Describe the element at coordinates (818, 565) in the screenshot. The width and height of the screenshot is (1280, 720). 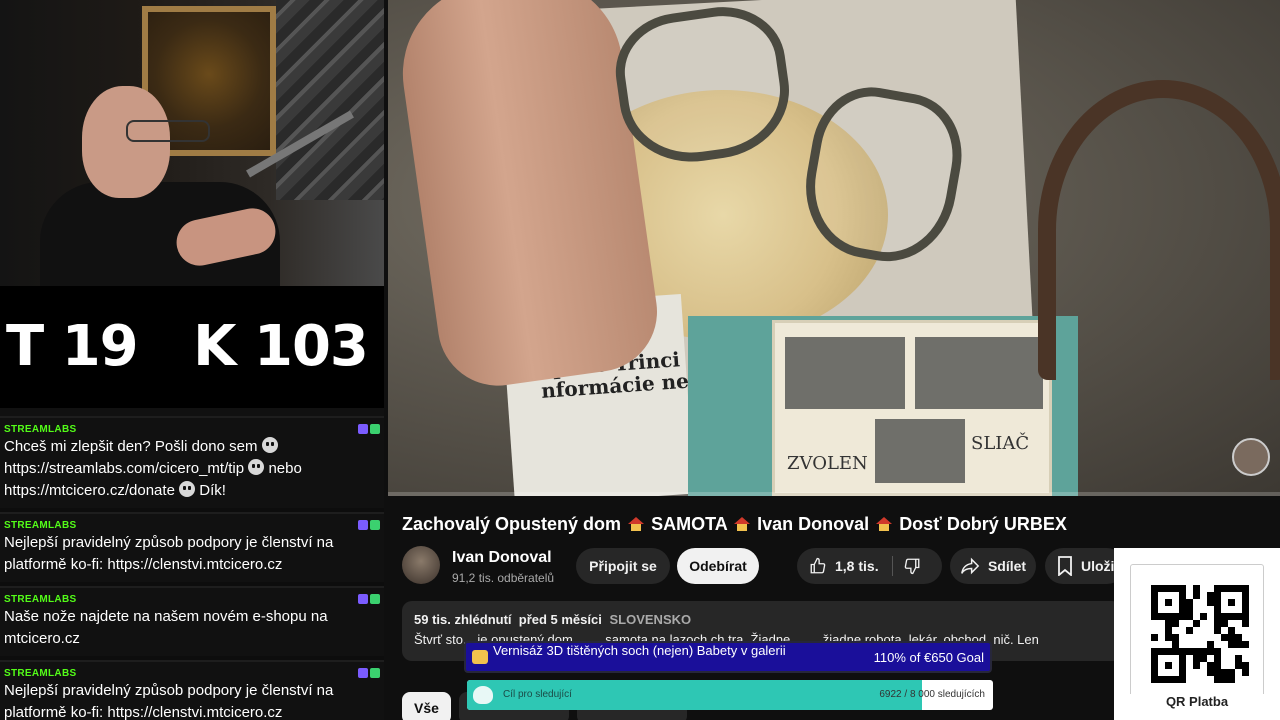
I see `thumbs-up-icon` at that location.